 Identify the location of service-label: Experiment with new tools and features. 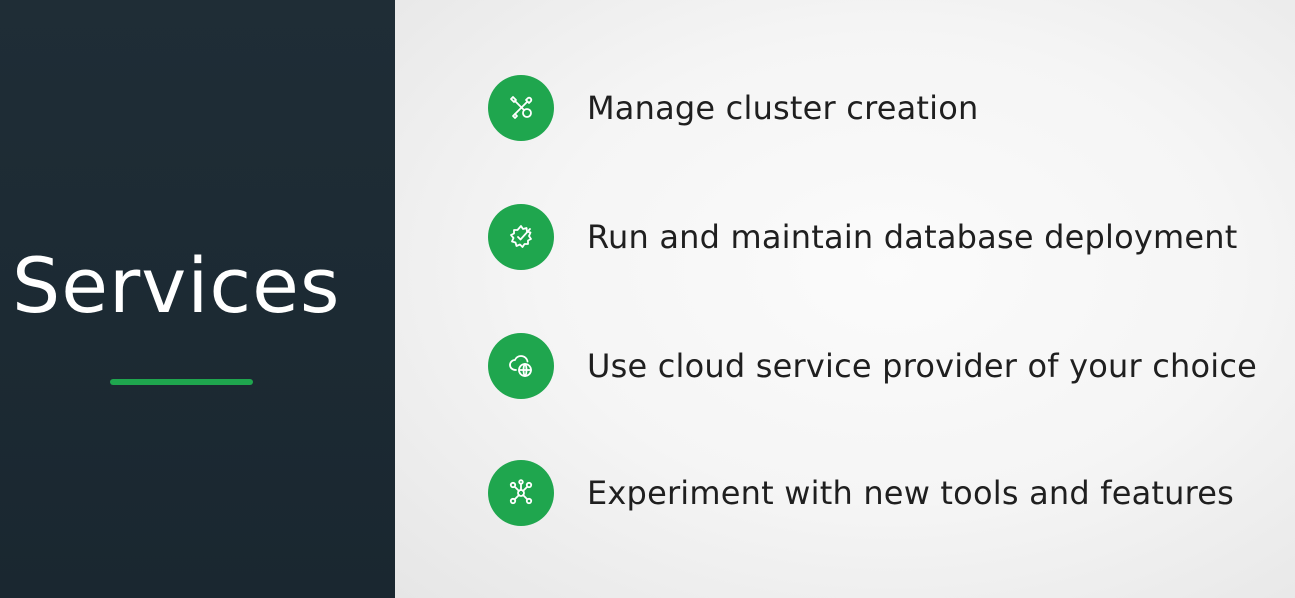
(911, 493).